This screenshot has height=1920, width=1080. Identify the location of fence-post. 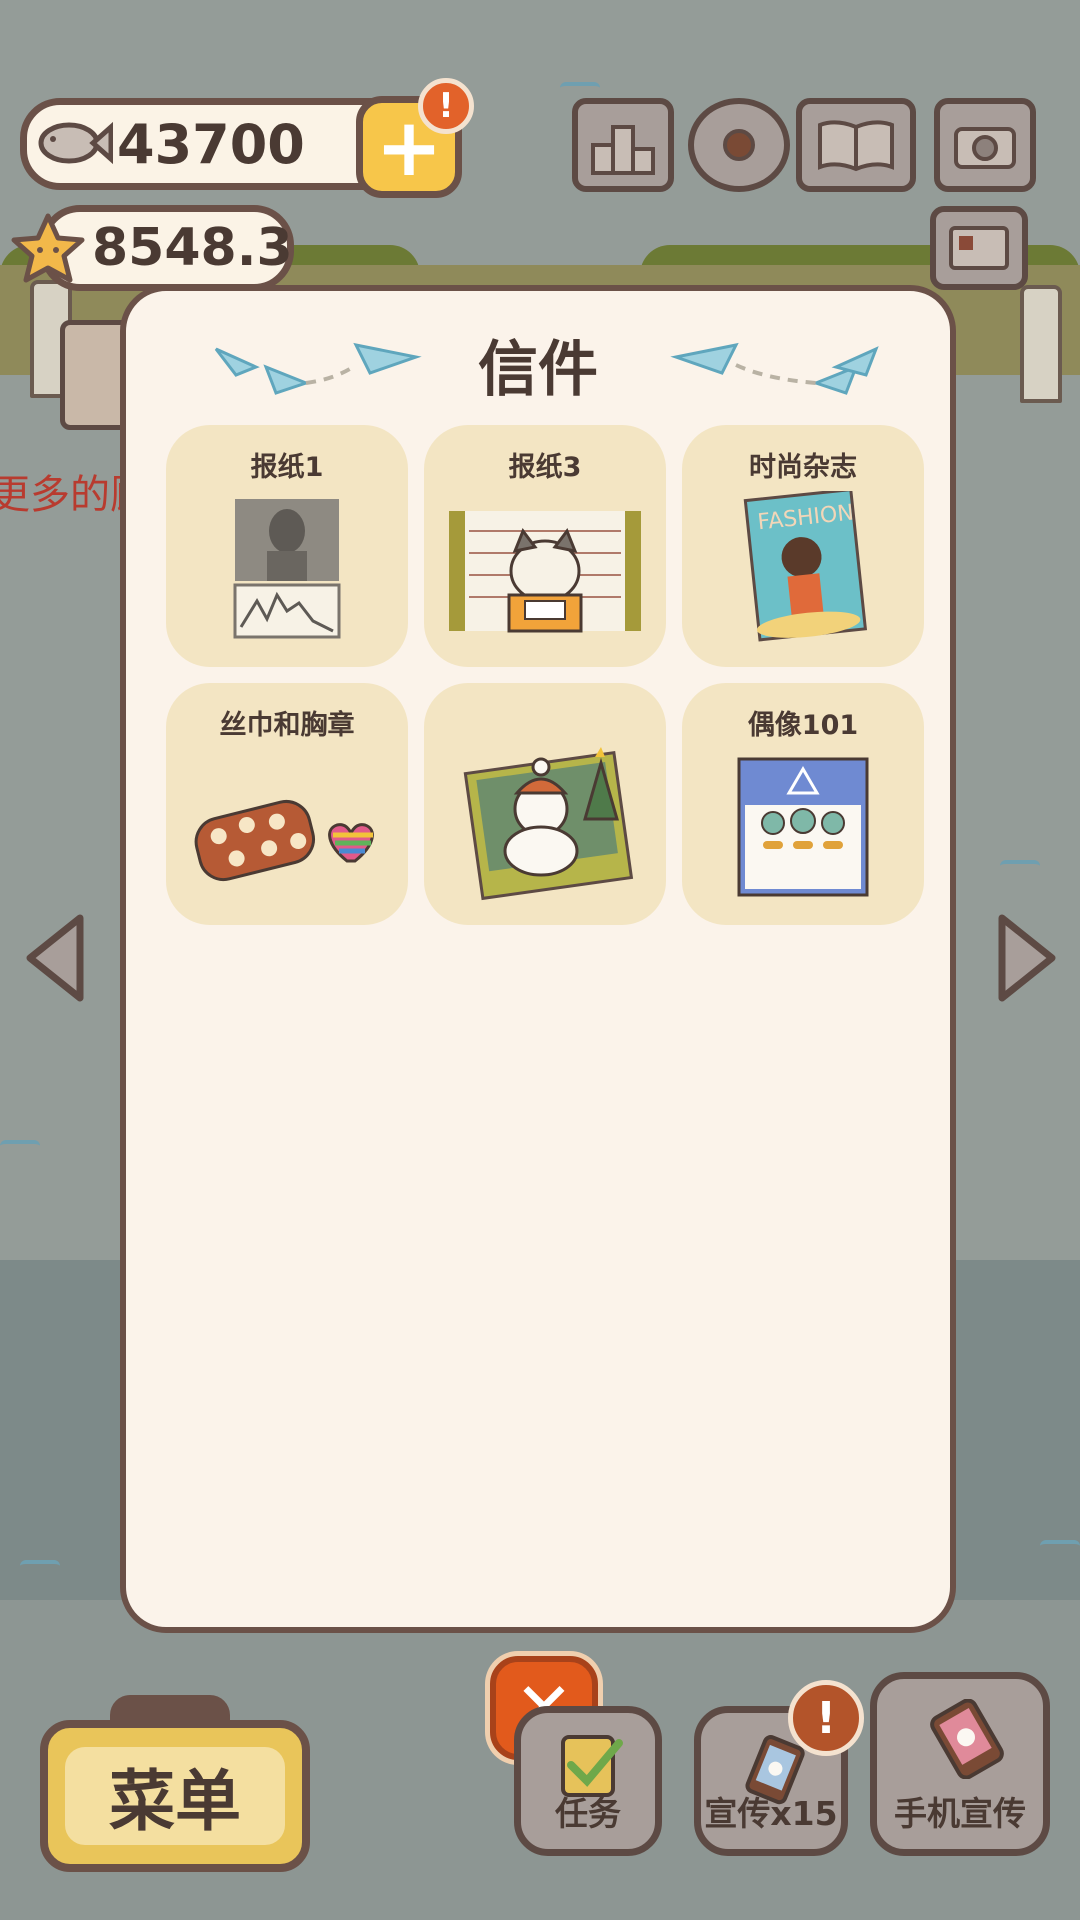
(1041, 344).